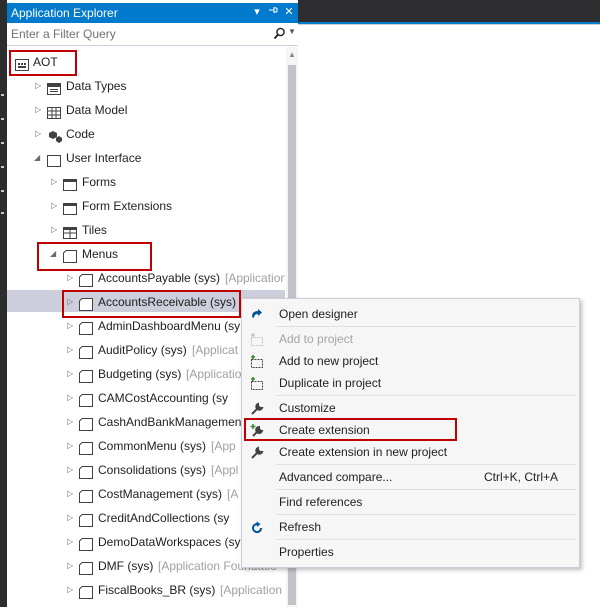  I want to click on menu-list-item: ▷ AccountsPayable (sys) [Application, so click(146, 278).